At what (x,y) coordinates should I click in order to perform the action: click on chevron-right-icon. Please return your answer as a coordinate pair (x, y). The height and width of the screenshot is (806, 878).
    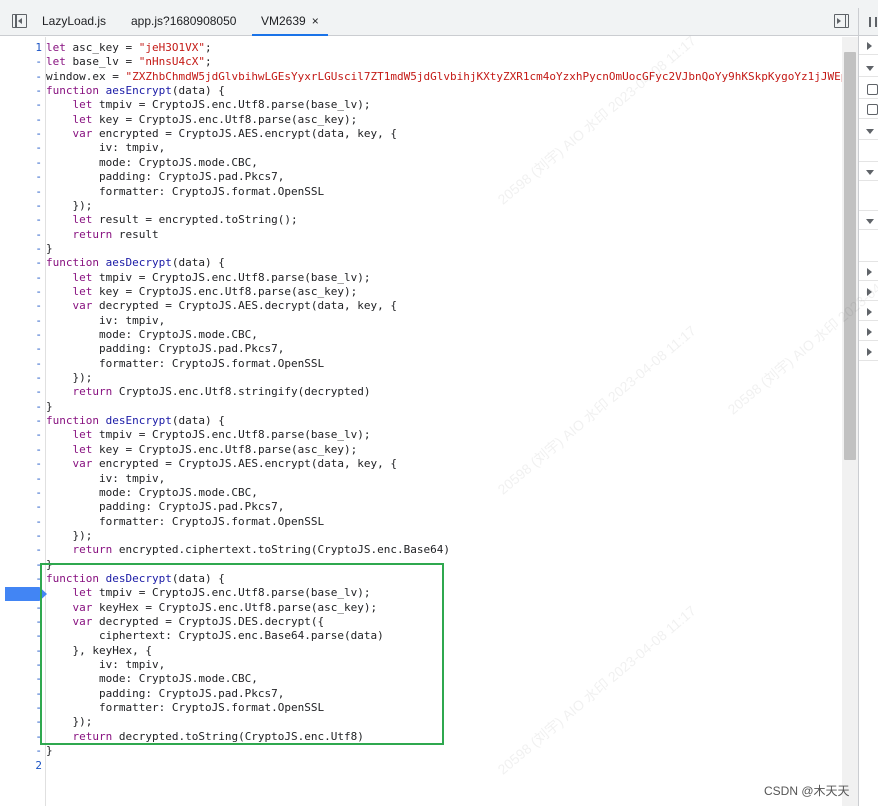
    Looking at the image, I should click on (869, 312).